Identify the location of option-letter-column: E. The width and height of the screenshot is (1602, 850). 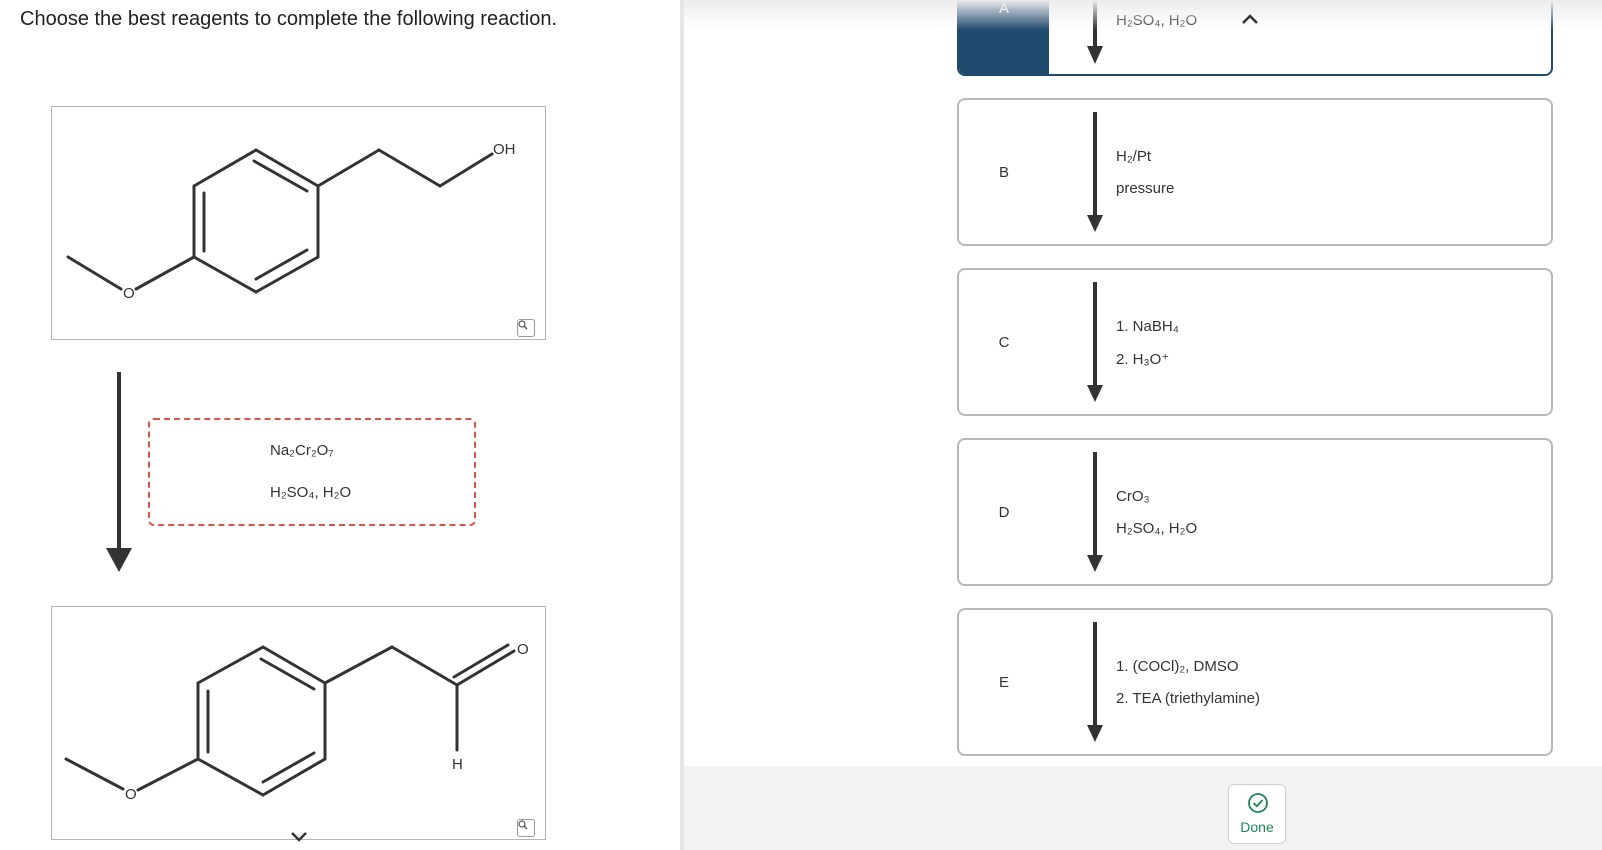
(1004, 682).